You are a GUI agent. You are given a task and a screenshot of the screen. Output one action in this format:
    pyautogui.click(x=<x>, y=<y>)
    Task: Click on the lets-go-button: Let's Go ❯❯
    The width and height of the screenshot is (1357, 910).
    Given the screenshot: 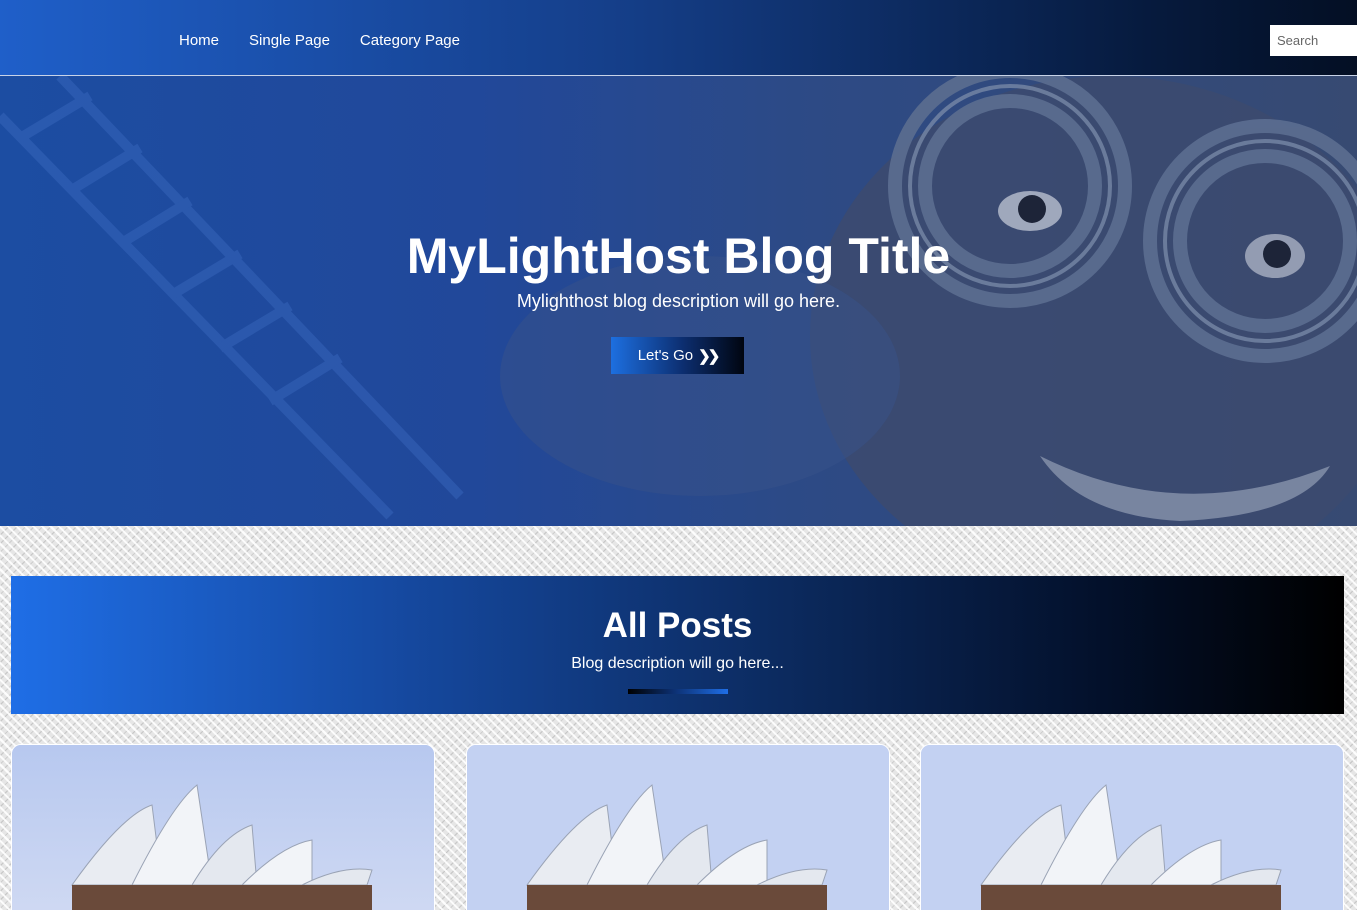 What is the action you would take?
    pyautogui.click(x=677, y=355)
    